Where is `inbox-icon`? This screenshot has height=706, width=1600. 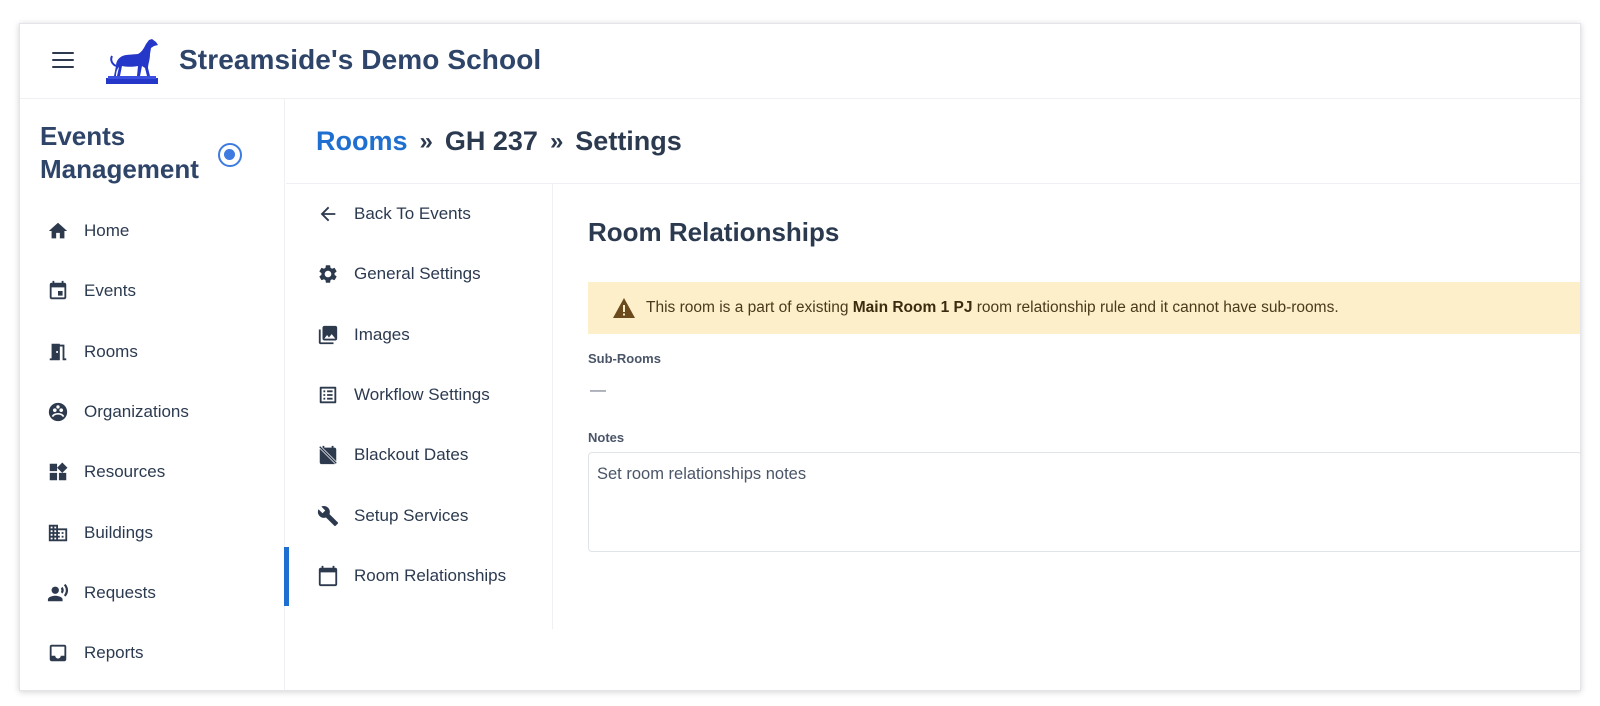 inbox-icon is located at coordinates (58, 653).